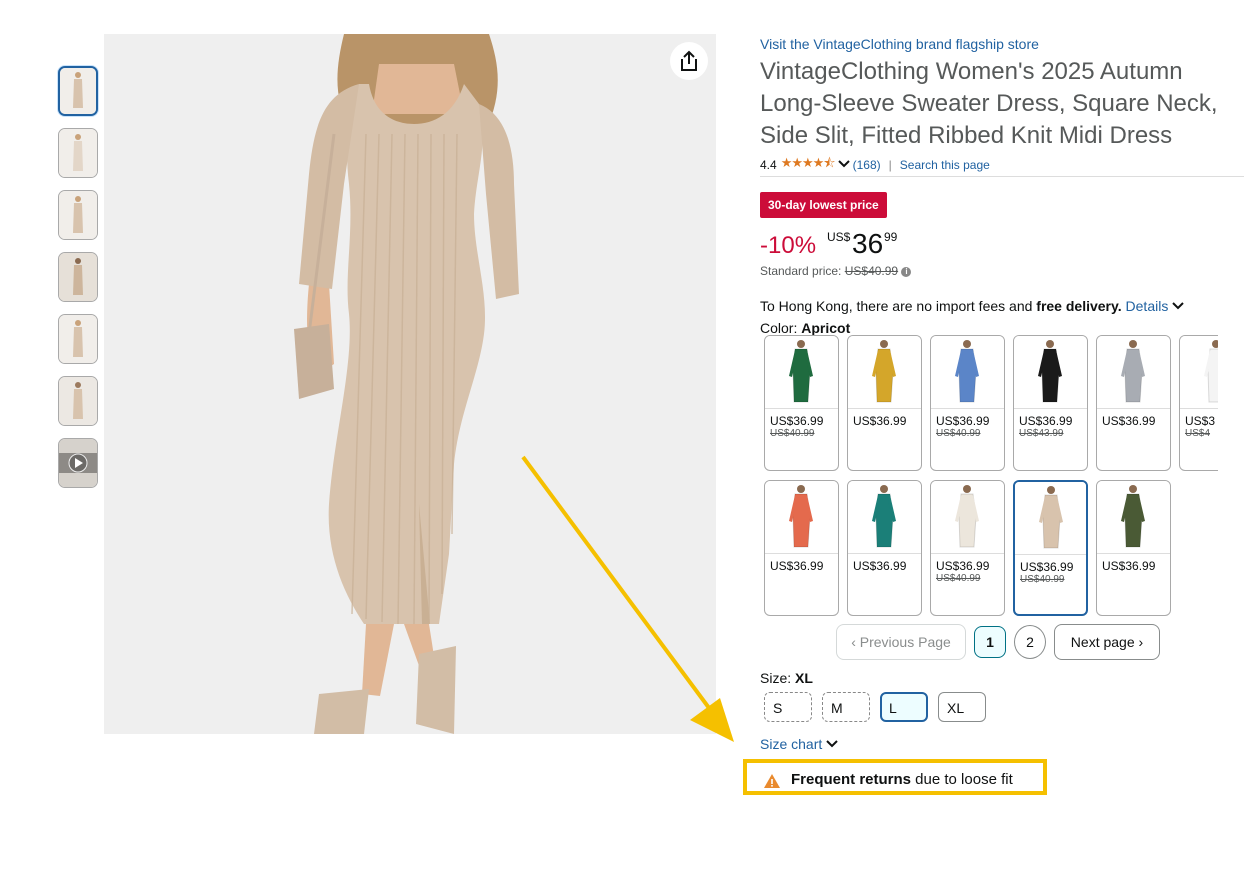  What do you see at coordinates (962, 779) in the screenshot?
I see `warning-rest: due to loose fit` at bounding box center [962, 779].